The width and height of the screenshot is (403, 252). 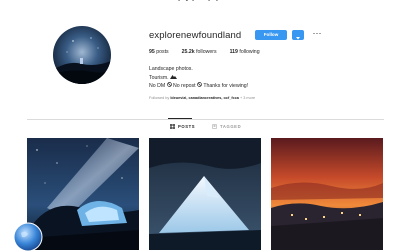 I want to click on profile-username: explorenewfoundland, so click(x=195, y=35).